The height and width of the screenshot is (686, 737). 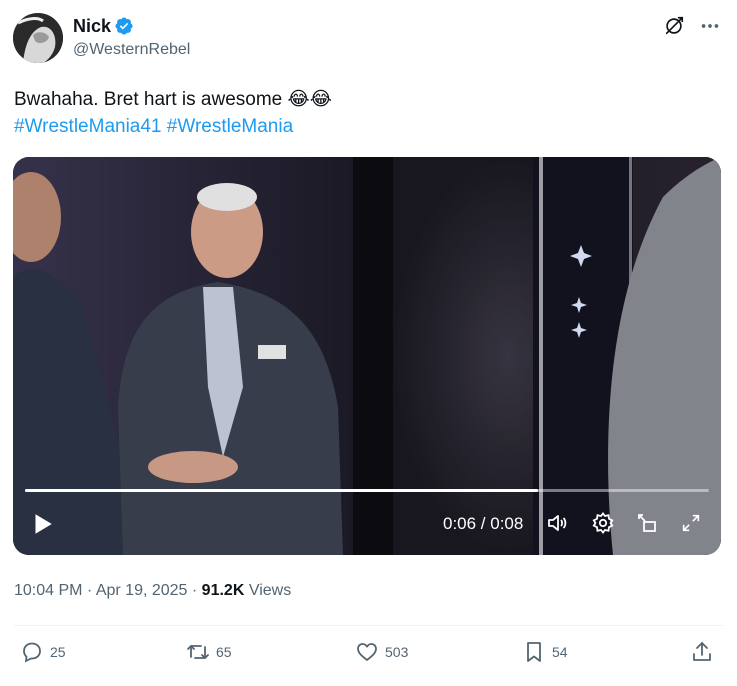 I want to click on bookmark-count: 54, so click(x=560, y=652).